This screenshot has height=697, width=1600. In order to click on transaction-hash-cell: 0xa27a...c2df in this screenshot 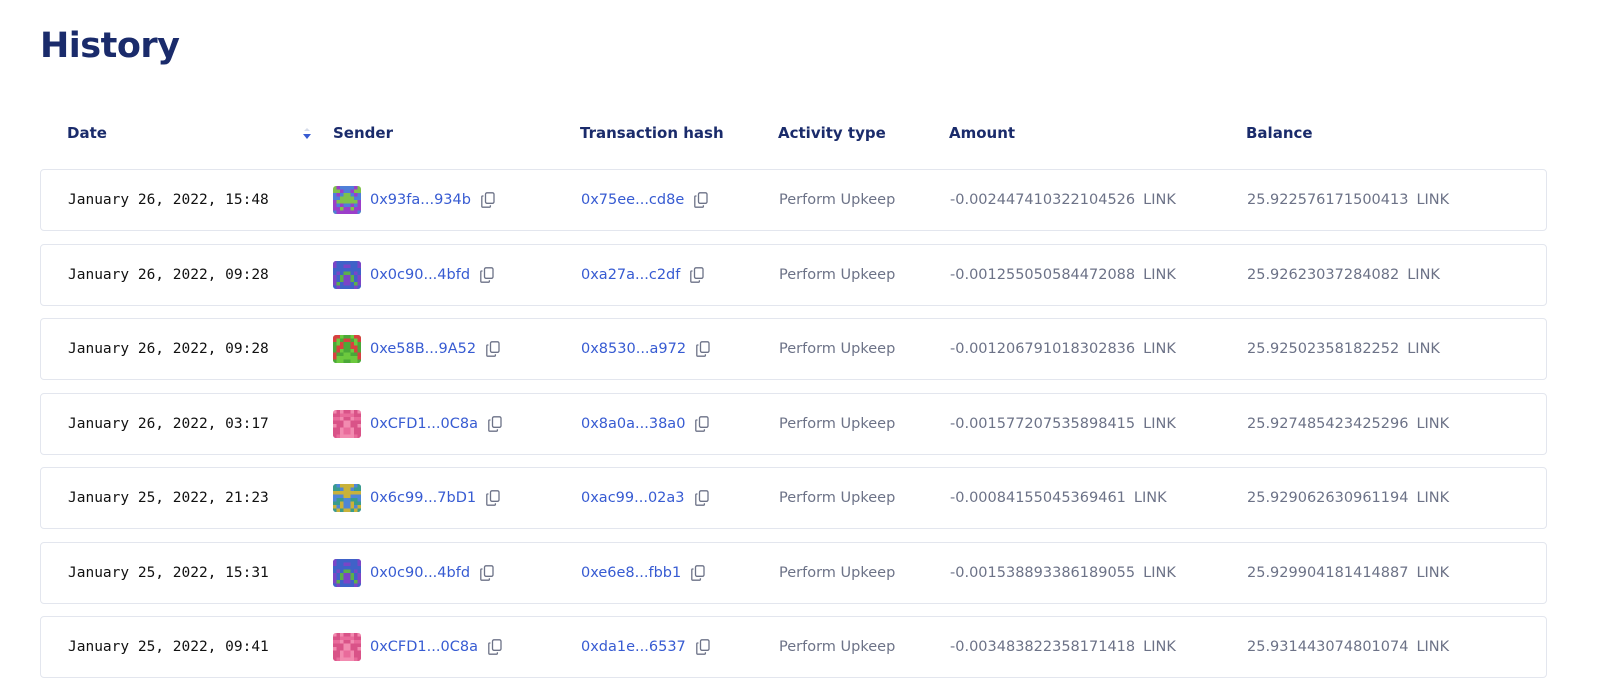, I will do `click(643, 275)`.